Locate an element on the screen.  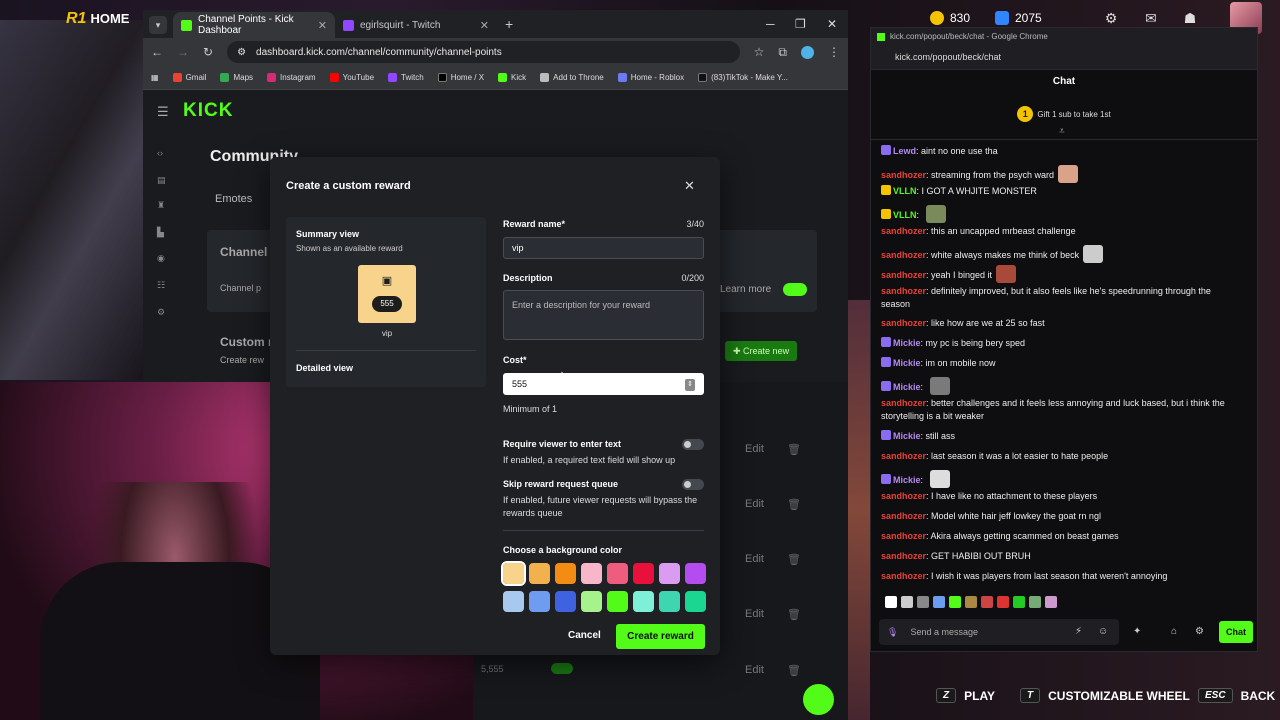
emote-menu-icon: ✦ is located at coordinates (1137, 631).